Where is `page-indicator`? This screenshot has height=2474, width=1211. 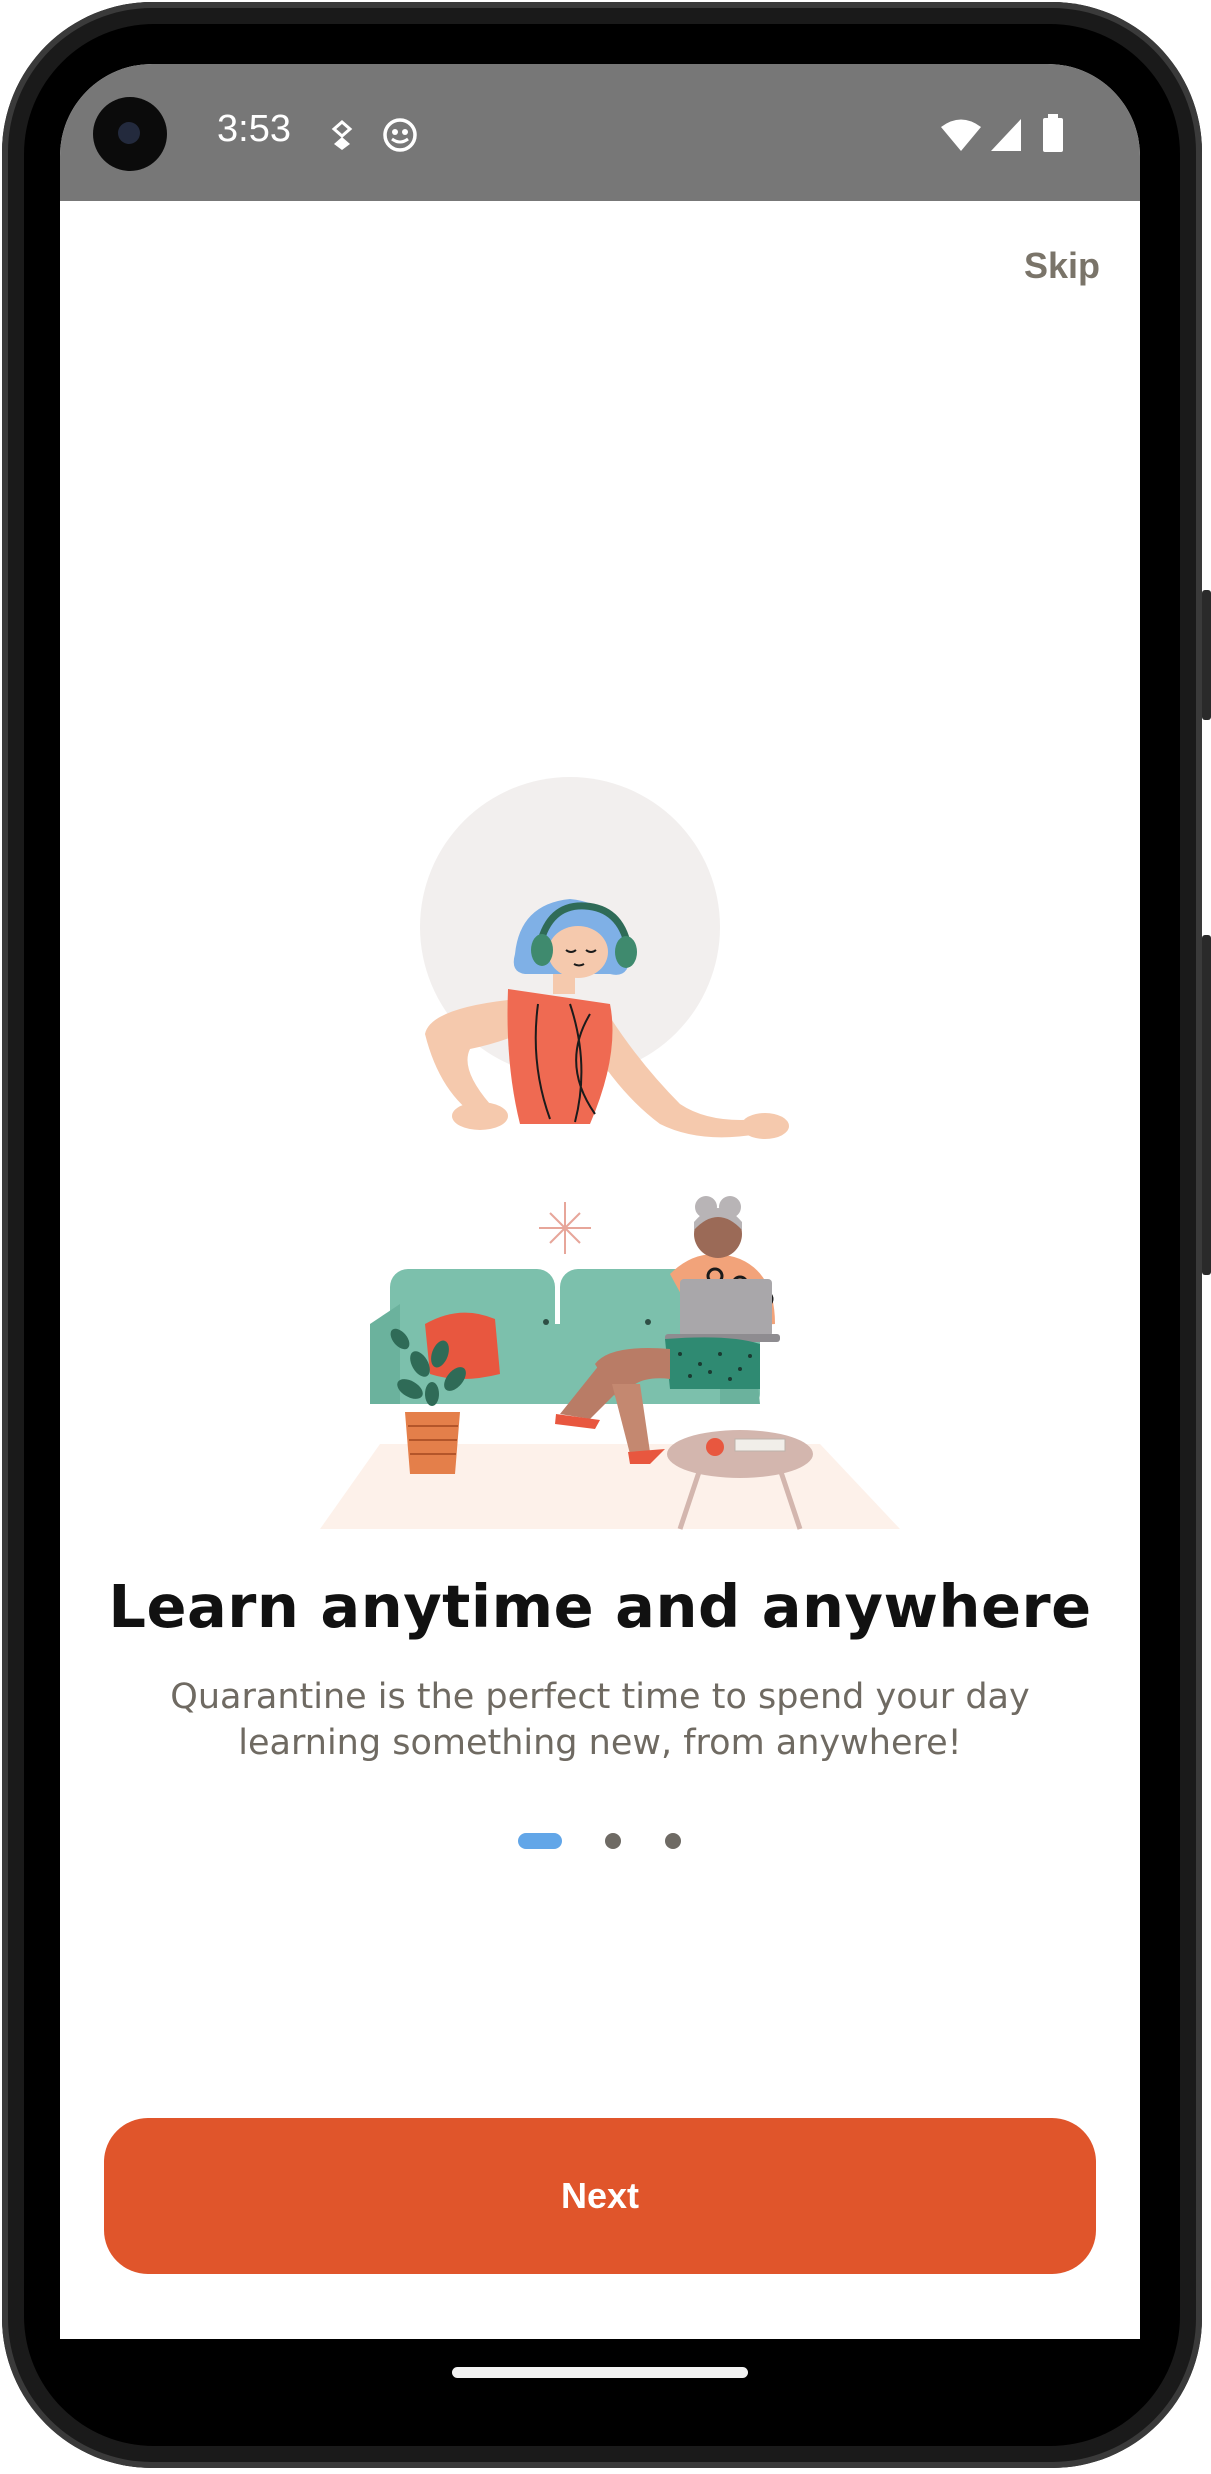
page-indicator is located at coordinates (600, 1841).